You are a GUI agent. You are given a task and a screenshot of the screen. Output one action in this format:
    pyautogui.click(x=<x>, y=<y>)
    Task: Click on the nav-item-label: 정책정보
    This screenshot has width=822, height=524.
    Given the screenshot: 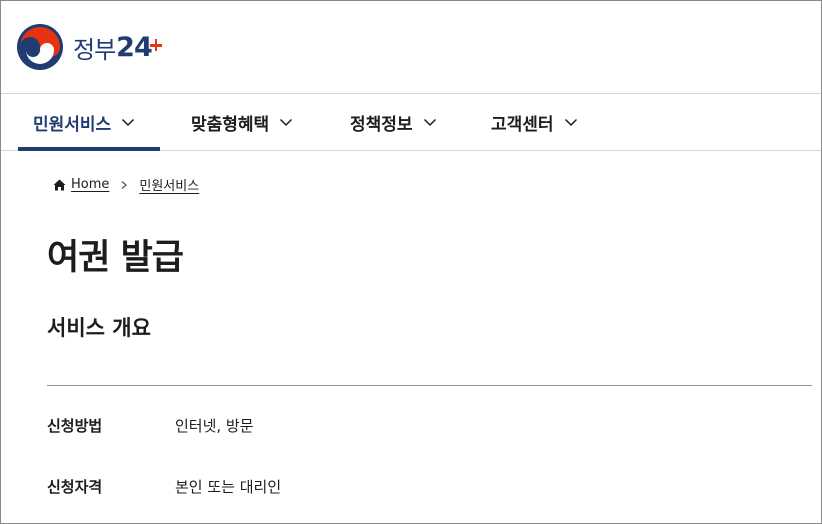 What is the action you would take?
    pyautogui.click(x=381, y=124)
    